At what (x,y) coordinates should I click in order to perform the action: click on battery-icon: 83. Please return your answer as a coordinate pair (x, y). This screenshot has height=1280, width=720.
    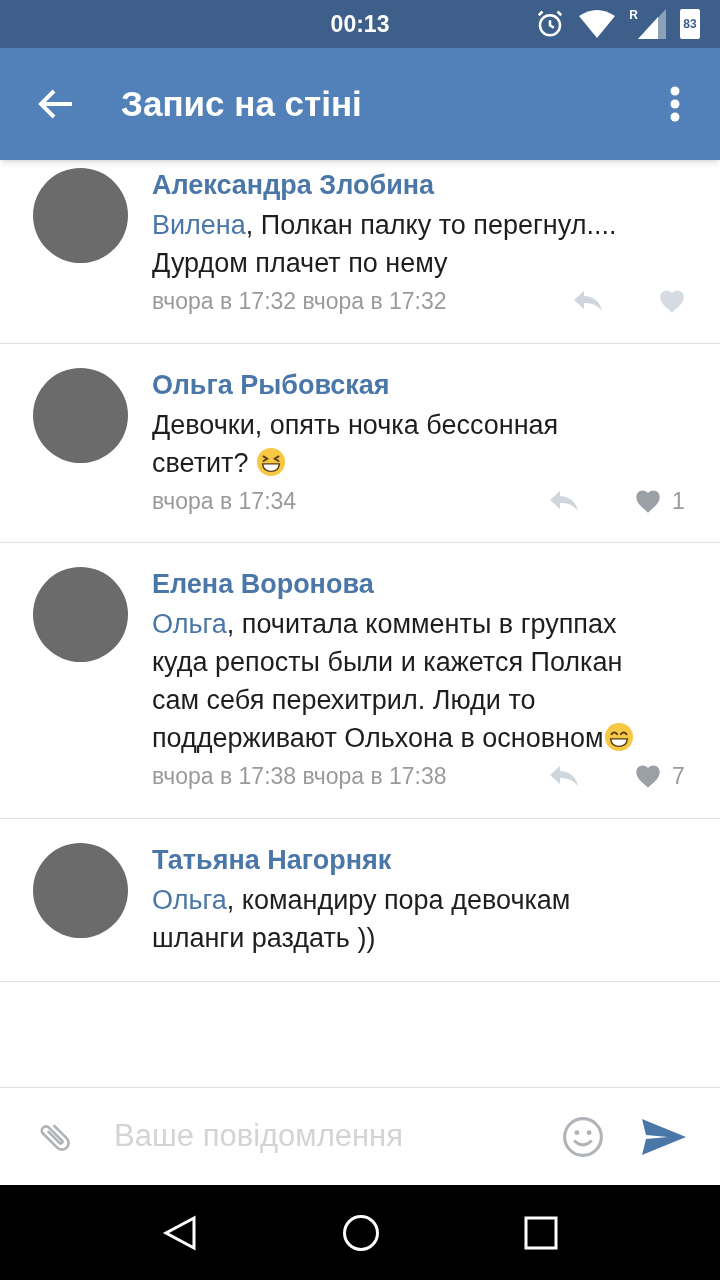
    Looking at the image, I should click on (690, 24).